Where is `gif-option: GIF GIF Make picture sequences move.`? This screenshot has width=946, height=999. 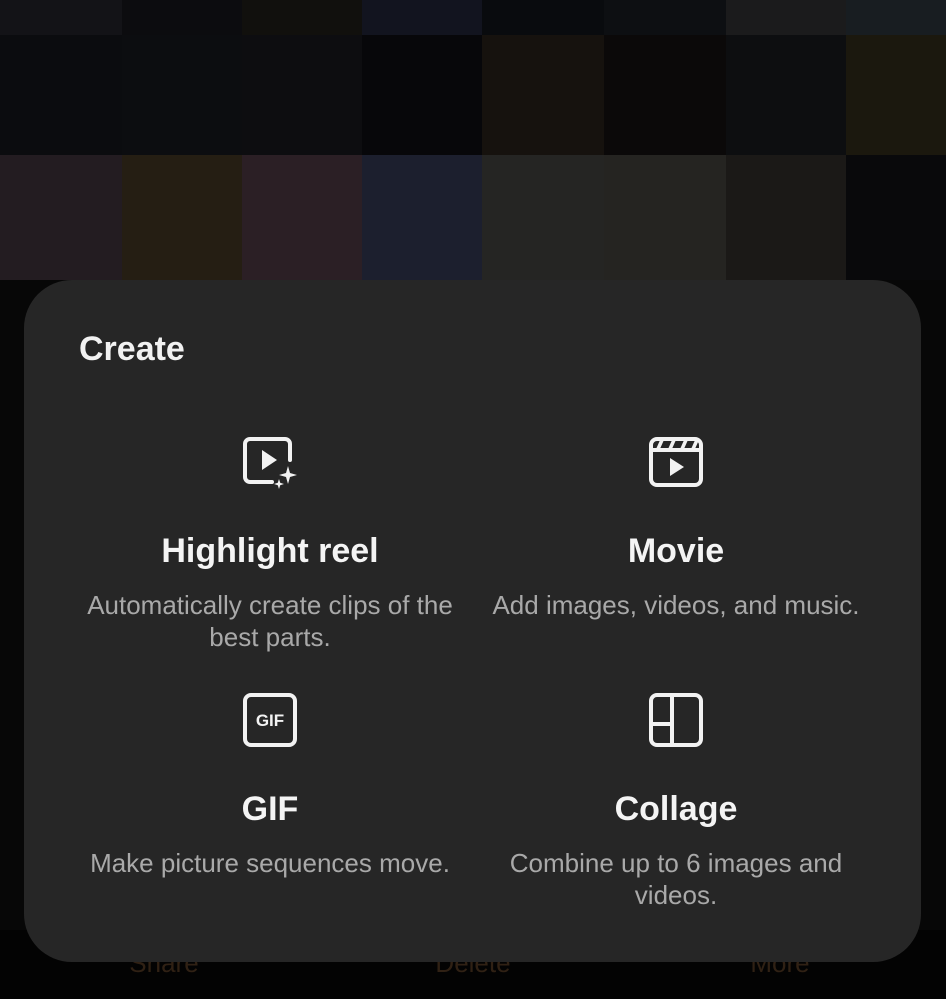
gif-option: GIF GIF Make picture sequences move. is located at coordinates (270, 783).